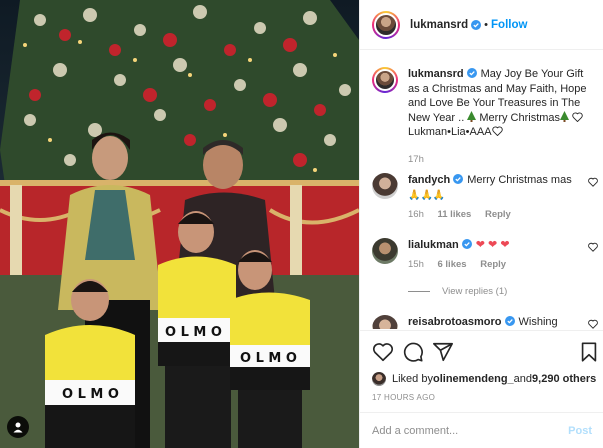 The height and width of the screenshot is (448, 603). I want to click on caption-greeting: Merry Christmas, so click(518, 117).